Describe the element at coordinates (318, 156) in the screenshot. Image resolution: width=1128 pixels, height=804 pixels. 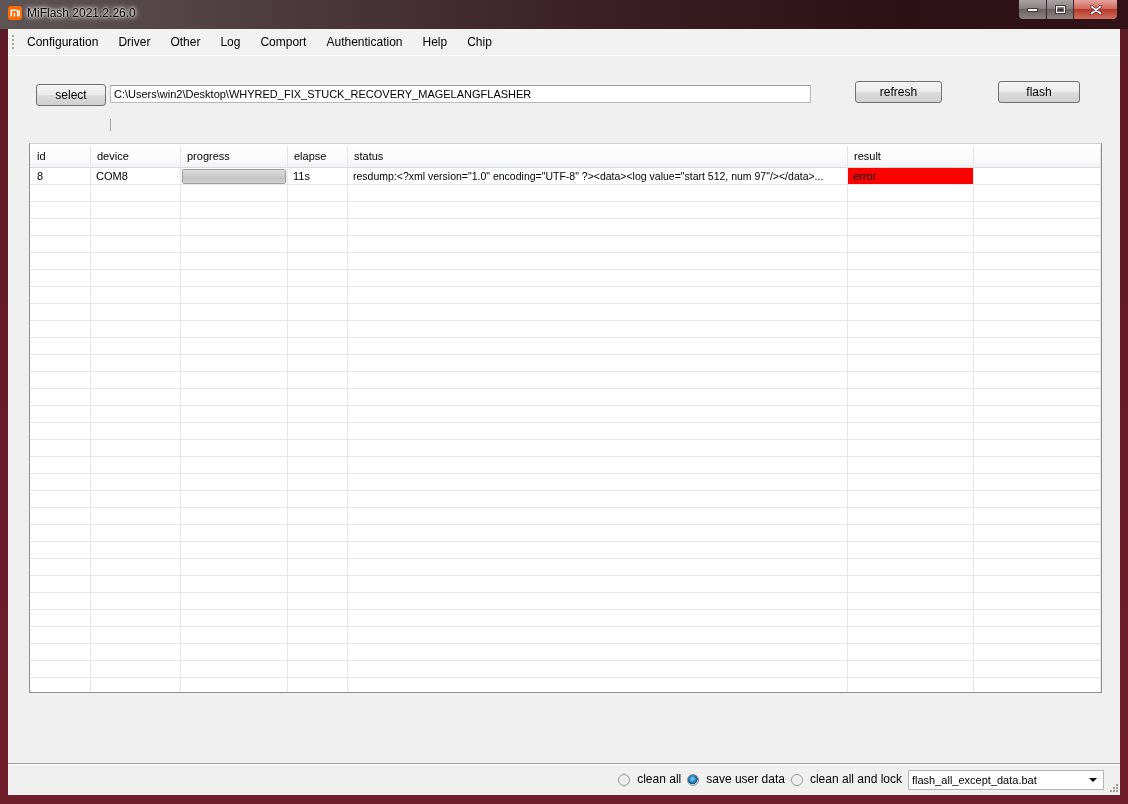
I see `column-header: elapse` at that location.